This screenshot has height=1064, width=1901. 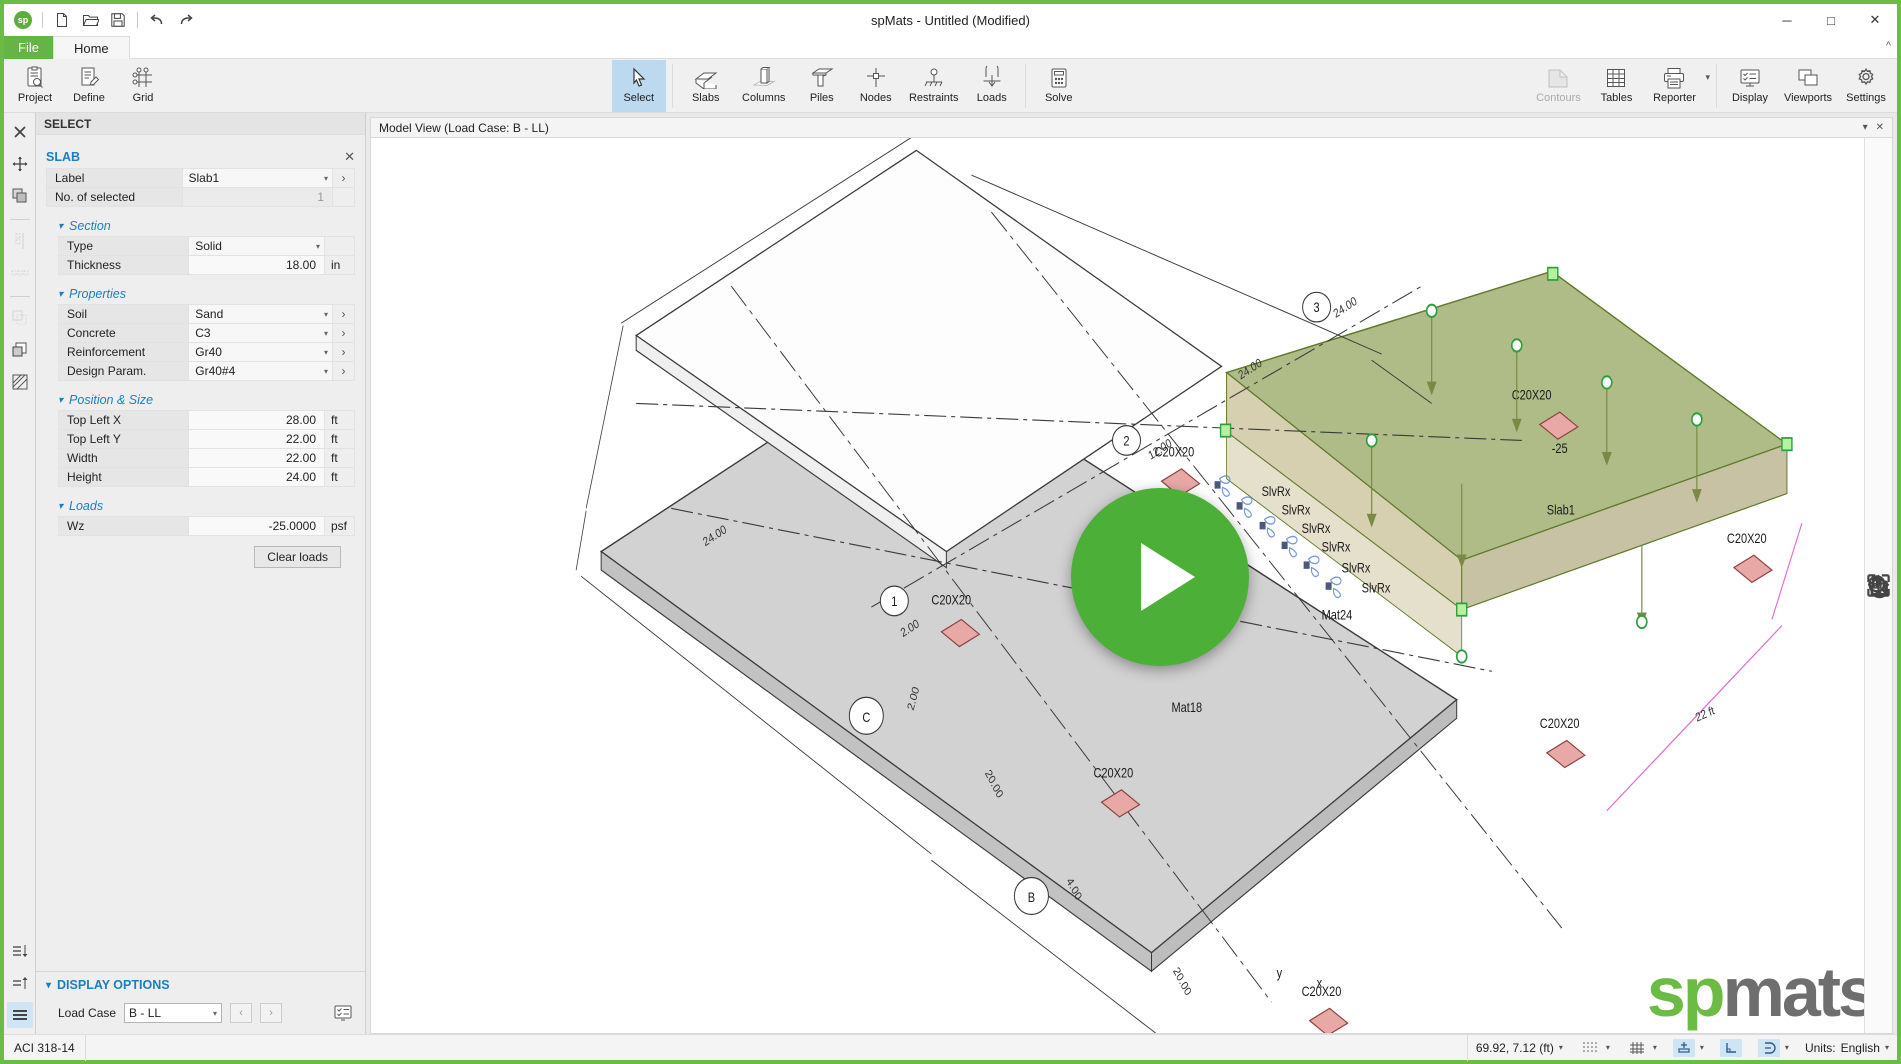 What do you see at coordinates (260, 371) in the screenshot?
I see `design-param-combo: Gr40#4 ▾` at bounding box center [260, 371].